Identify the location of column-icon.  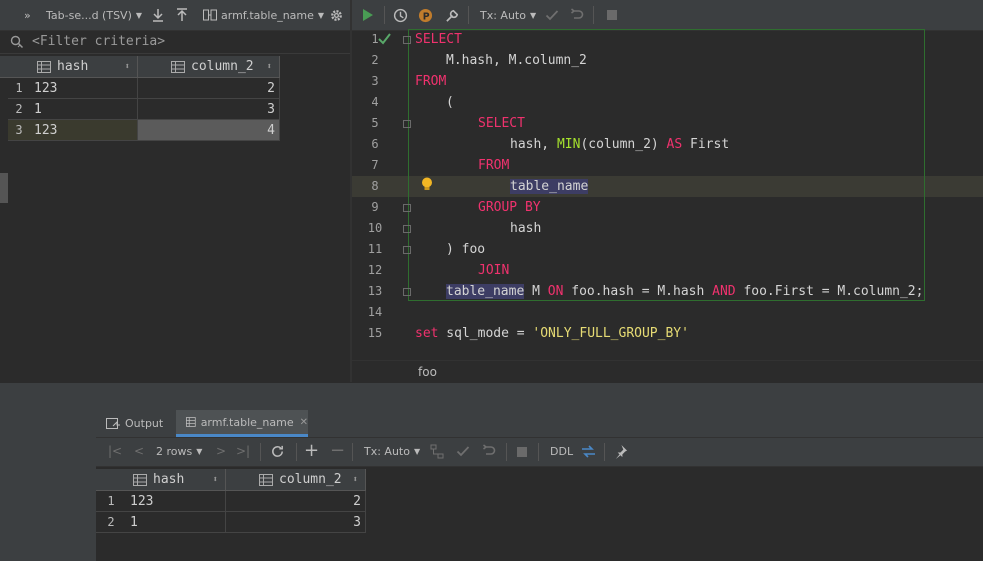
(266, 479).